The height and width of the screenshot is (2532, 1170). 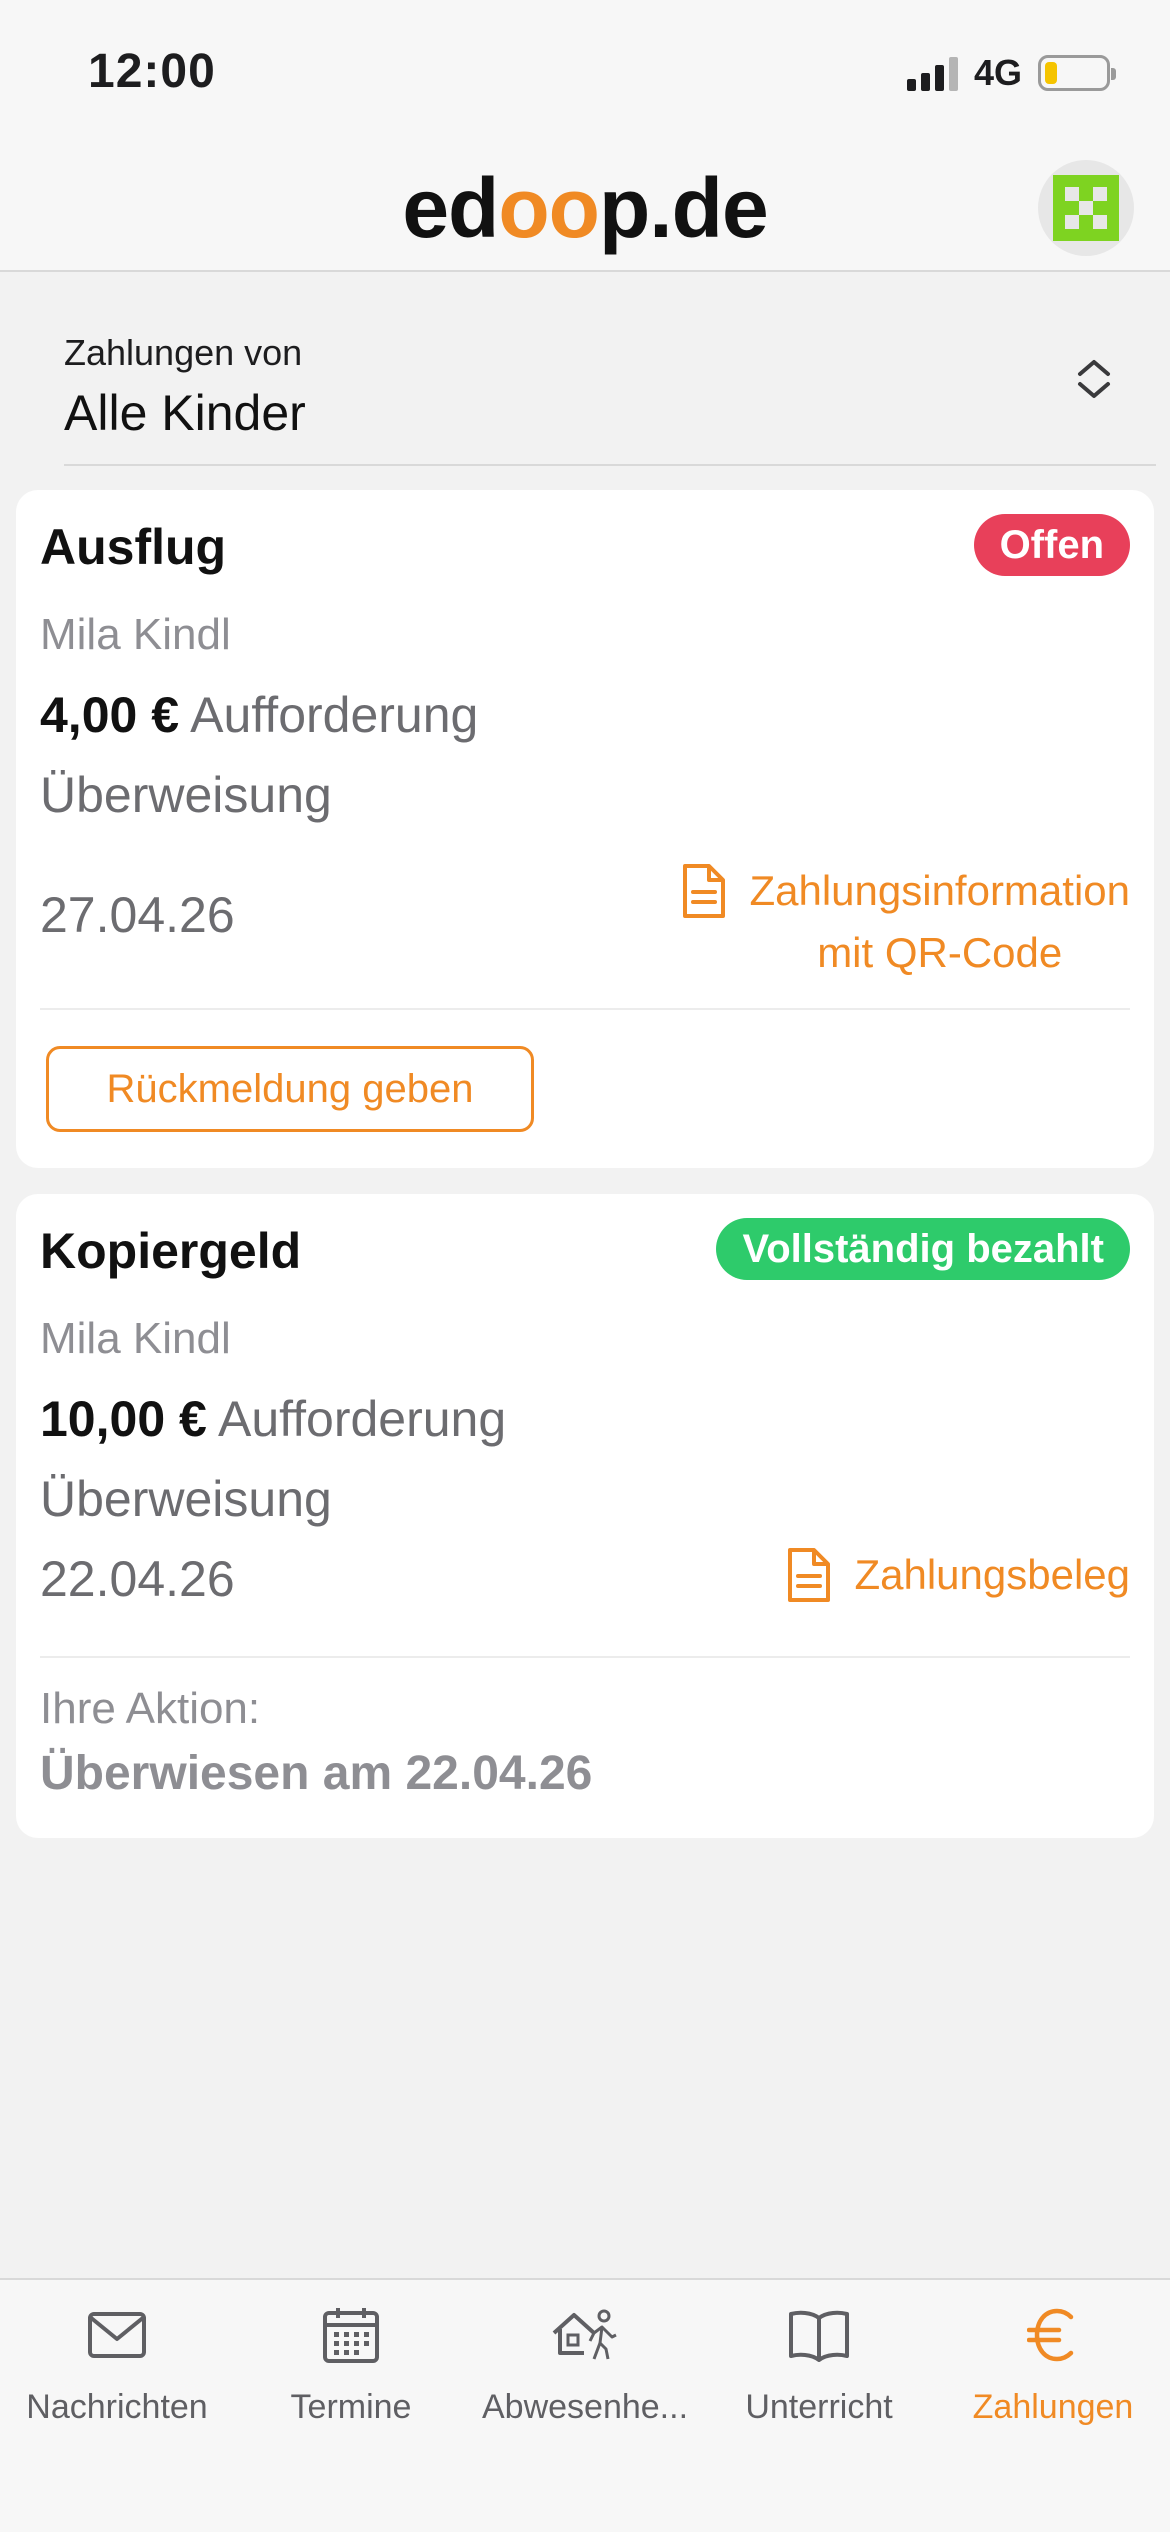 I want to click on status-indicators: 4G, so click(x=1011, y=73).